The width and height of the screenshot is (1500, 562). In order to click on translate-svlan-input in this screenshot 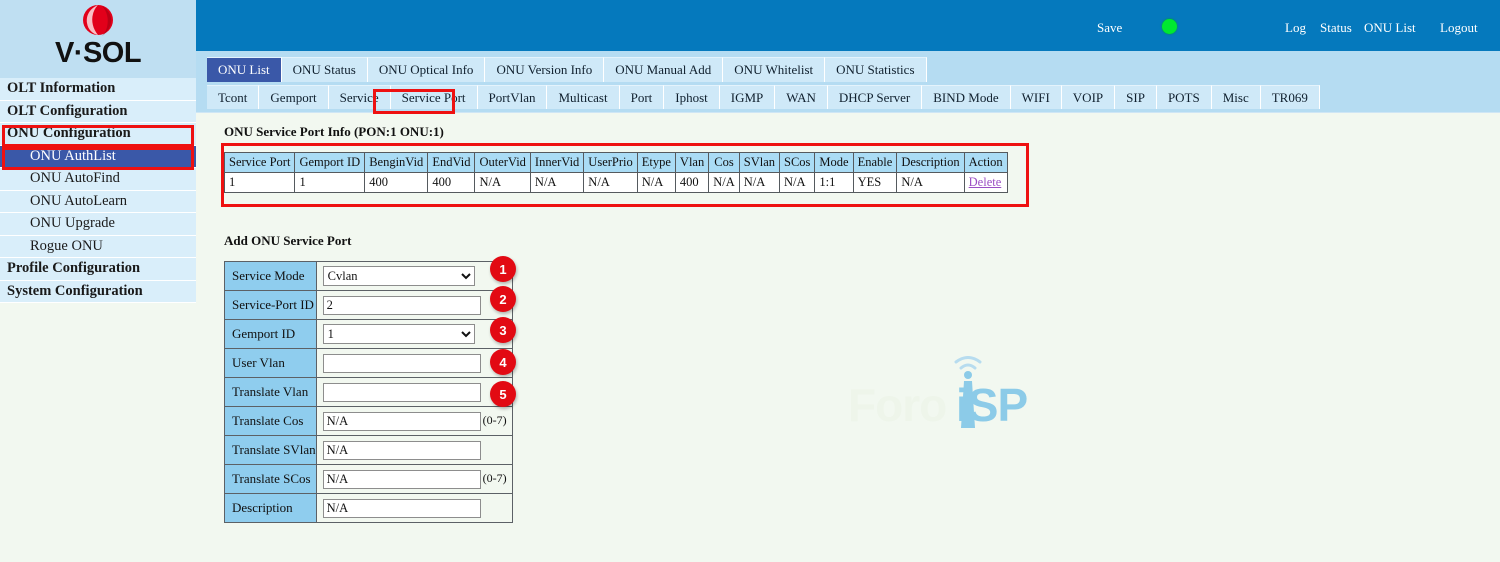, I will do `click(401, 450)`.